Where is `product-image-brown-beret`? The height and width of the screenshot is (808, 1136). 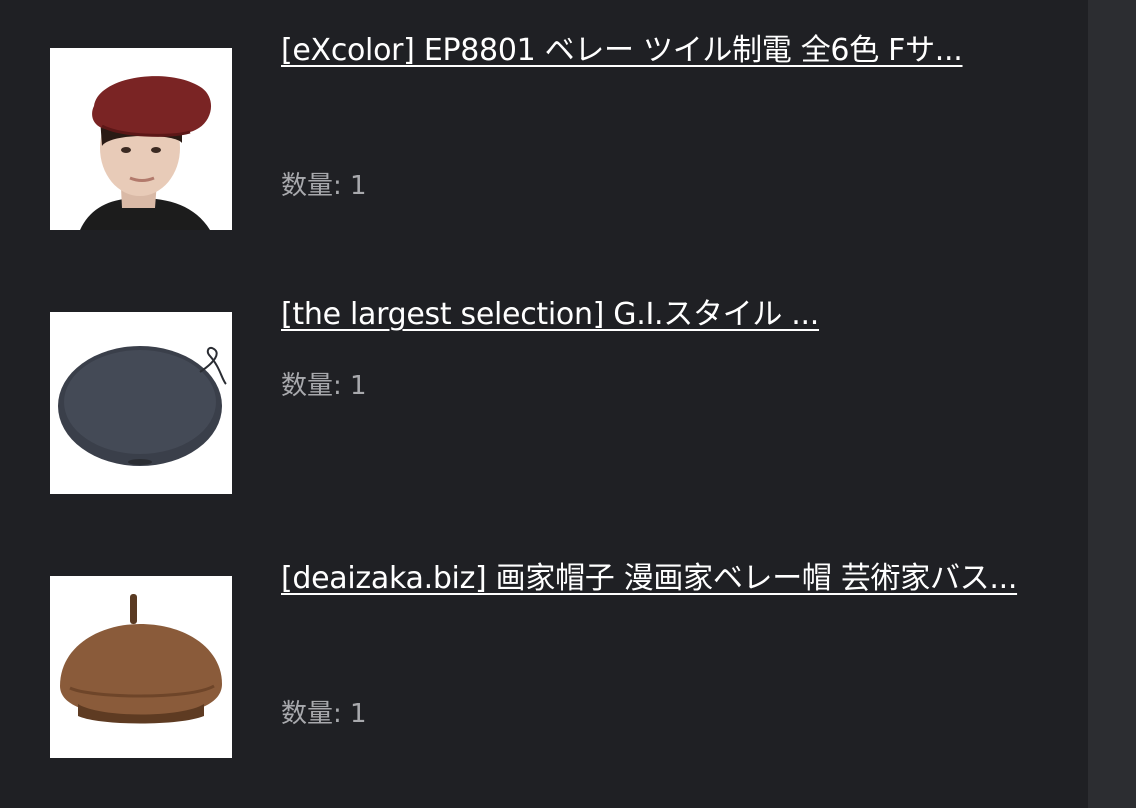
product-image-brown-beret is located at coordinates (141, 667).